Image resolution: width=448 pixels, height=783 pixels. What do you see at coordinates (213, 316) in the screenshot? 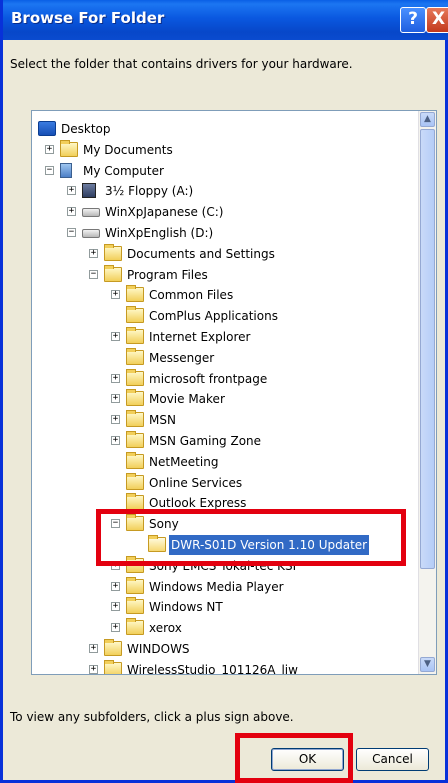
I see `tree-item-label: ComPlus Applications` at bounding box center [213, 316].